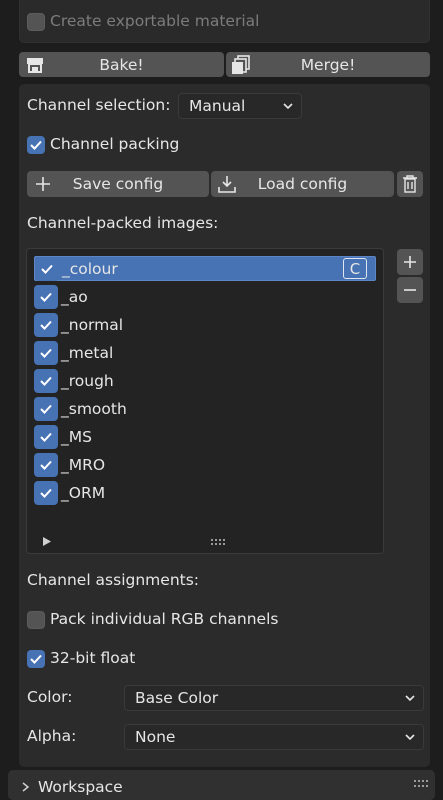 The width and height of the screenshot is (443, 800). What do you see at coordinates (87, 381) in the screenshot?
I see `list-item-label: _rough` at bounding box center [87, 381].